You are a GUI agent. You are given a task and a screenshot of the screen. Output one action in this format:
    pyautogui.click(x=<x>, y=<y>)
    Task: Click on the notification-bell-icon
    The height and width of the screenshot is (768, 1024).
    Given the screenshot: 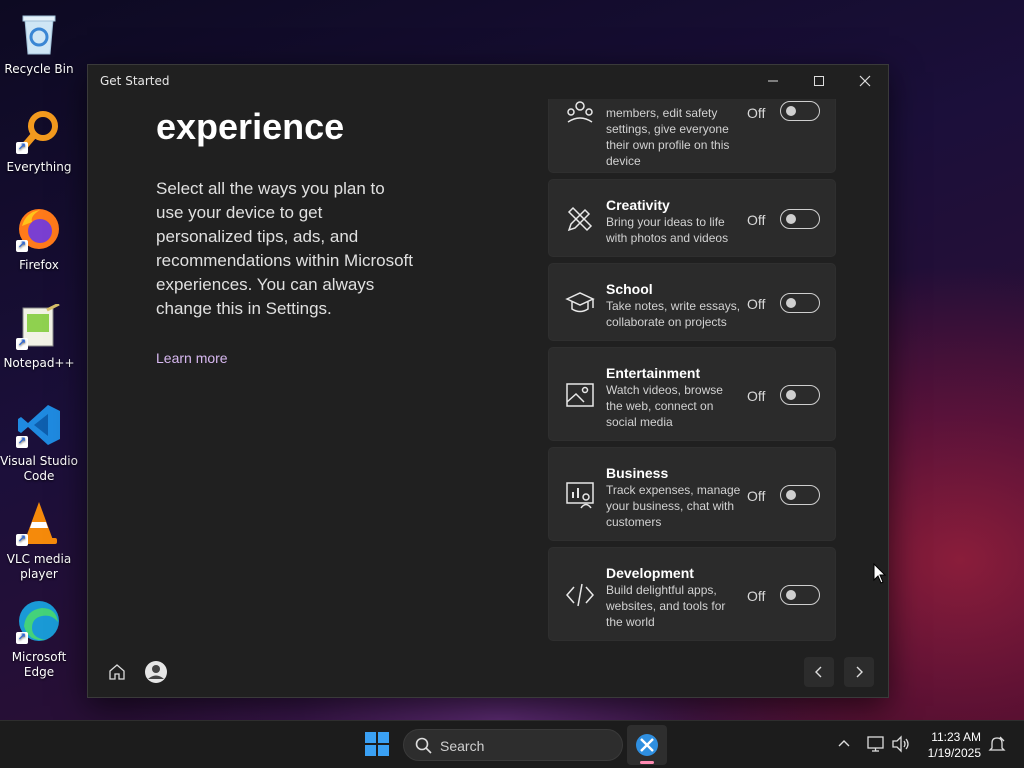 What is the action you would take?
    pyautogui.click(x=997, y=743)
    